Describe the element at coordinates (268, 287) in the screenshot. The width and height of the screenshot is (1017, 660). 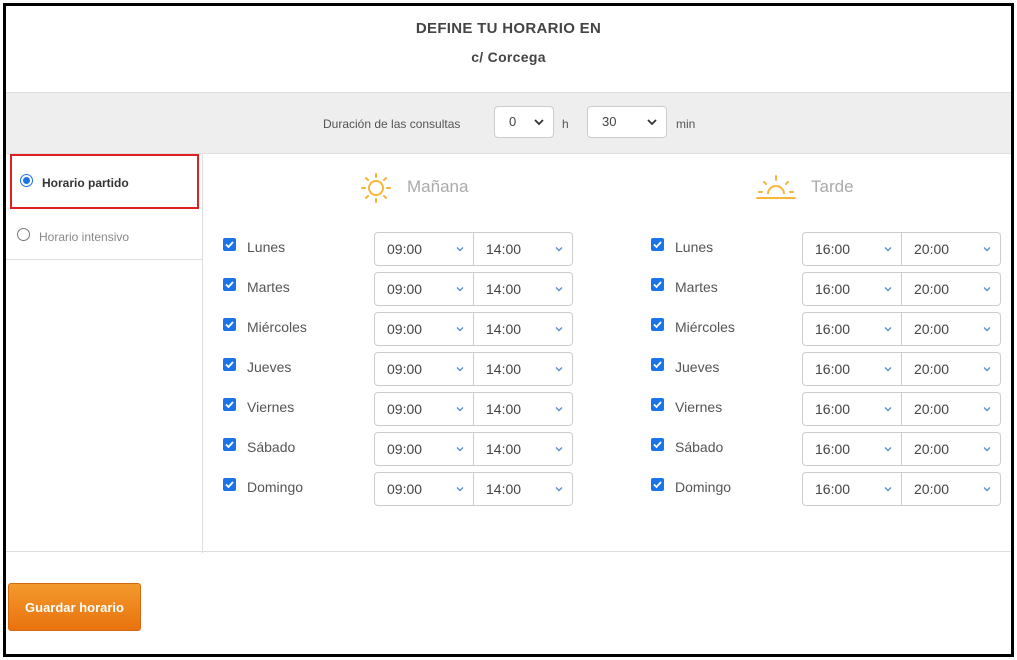
I see `day-label: Martes` at that location.